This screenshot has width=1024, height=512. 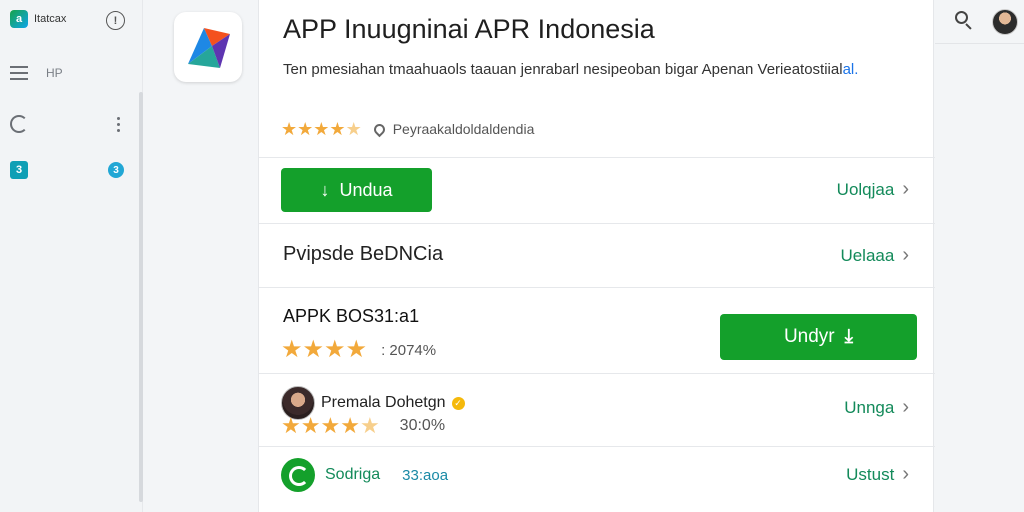 What do you see at coordinates (118, 126) in the screenshot?
I see `more-vert-icon` at bounding box center [118, 126].